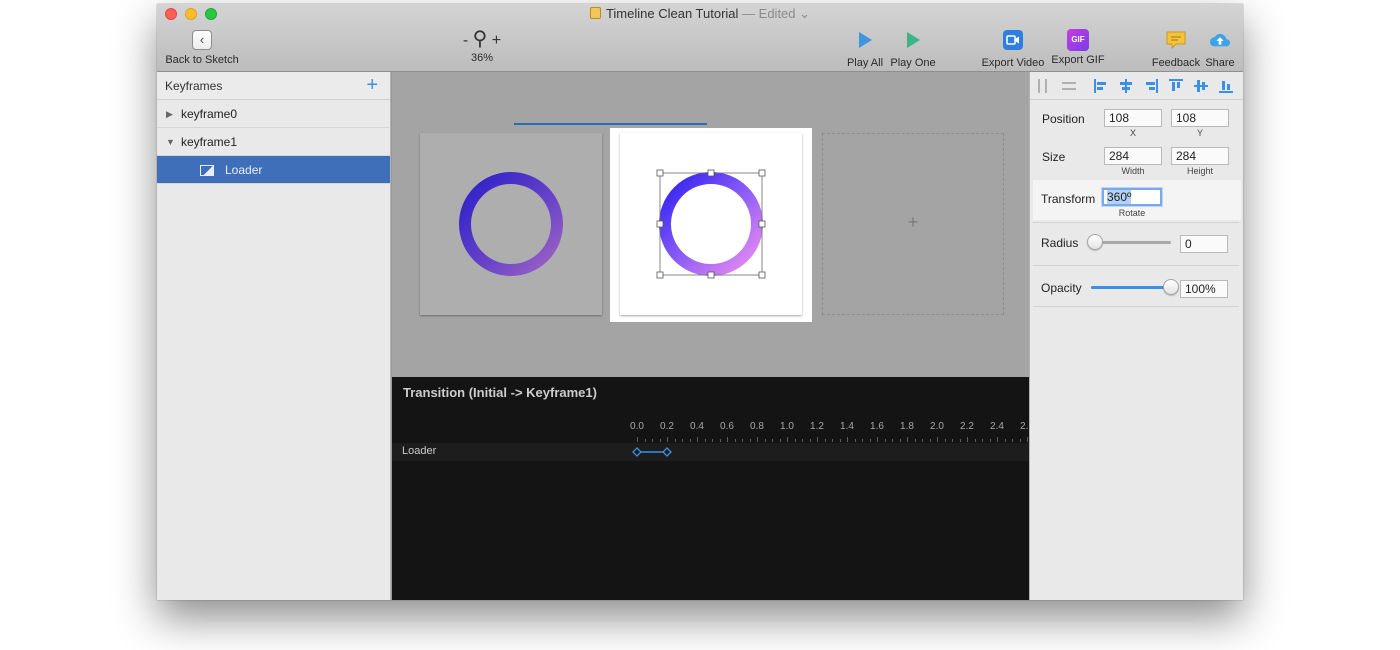  I want to click on edited-indicator: — Edited ⌄, so click(776, 13).